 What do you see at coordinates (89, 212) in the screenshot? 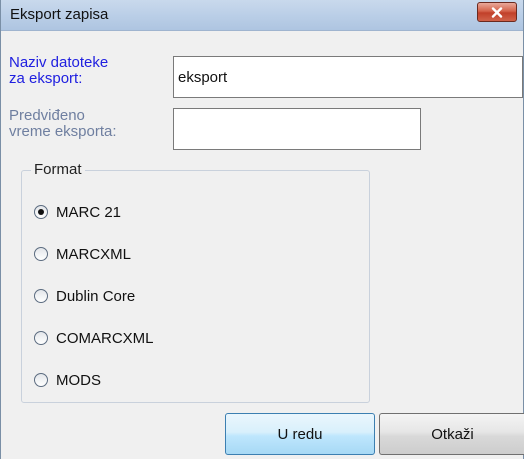
I see `radio-label: MARC 21` at bounding box center [89, 212].